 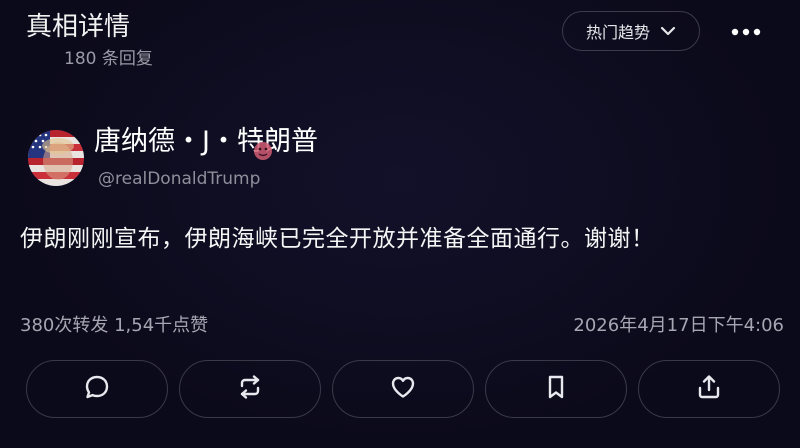 I want to click on post-timestamp: 2026年4月17日下午4:06, so click(x=678, y=325).